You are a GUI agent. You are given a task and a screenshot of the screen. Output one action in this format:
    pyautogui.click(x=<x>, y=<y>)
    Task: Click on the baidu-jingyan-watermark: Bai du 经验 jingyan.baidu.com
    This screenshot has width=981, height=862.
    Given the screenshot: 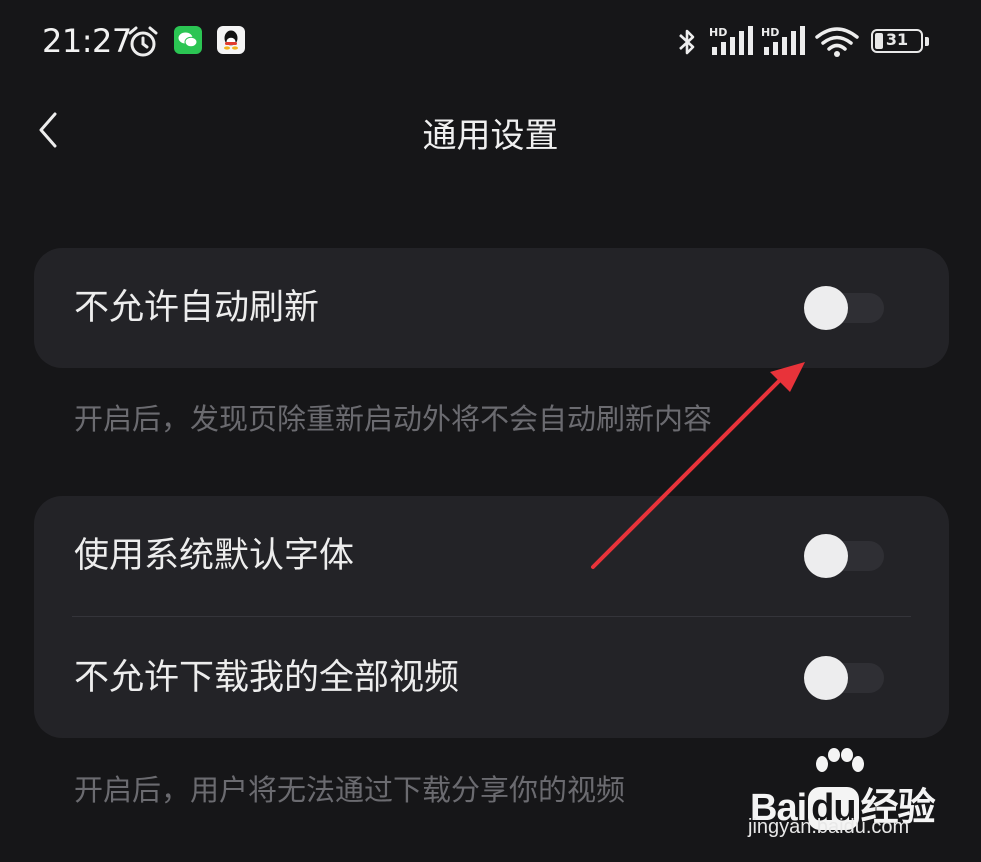 What is the action you would take?
    pyautogui.click(x=848, y=795)
    